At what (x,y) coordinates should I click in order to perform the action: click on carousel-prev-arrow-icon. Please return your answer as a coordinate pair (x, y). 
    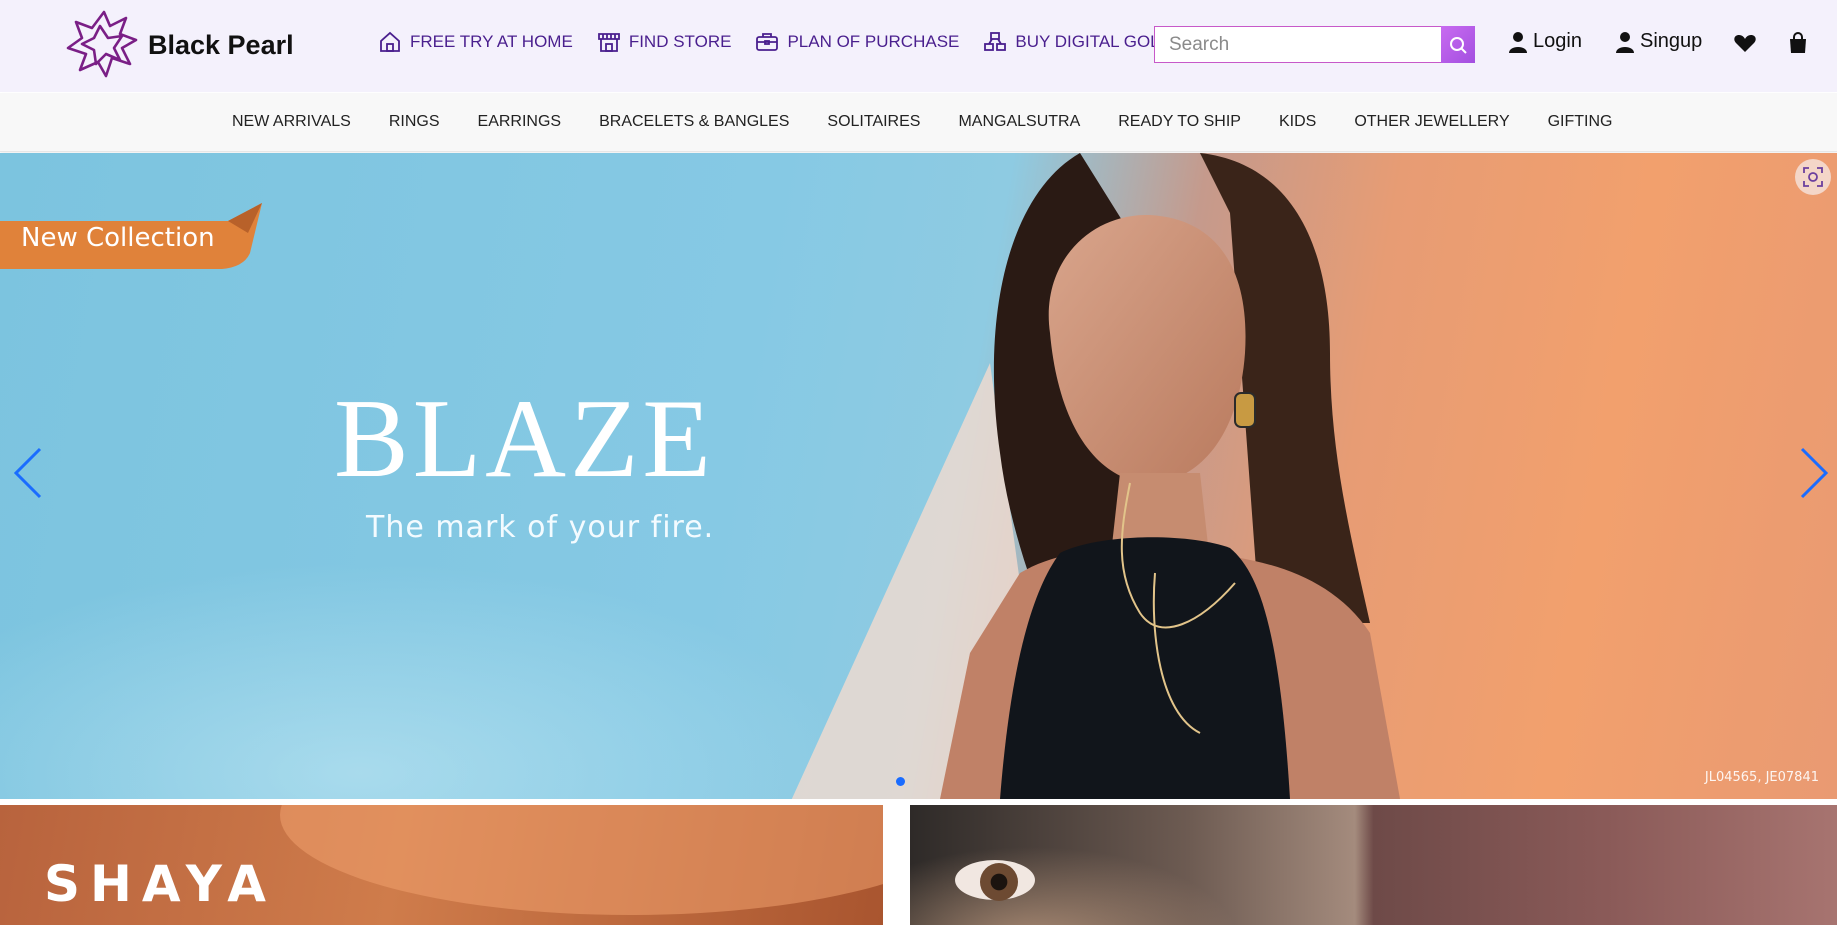
    Looking at the image, I should click on (30, 473).